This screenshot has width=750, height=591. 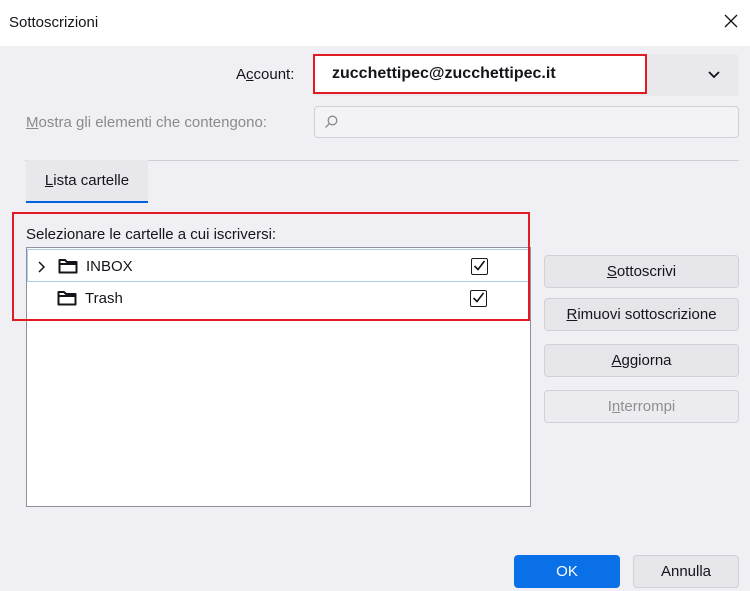 I want to click on chevron-right-icon, so click(x=42, y=267).